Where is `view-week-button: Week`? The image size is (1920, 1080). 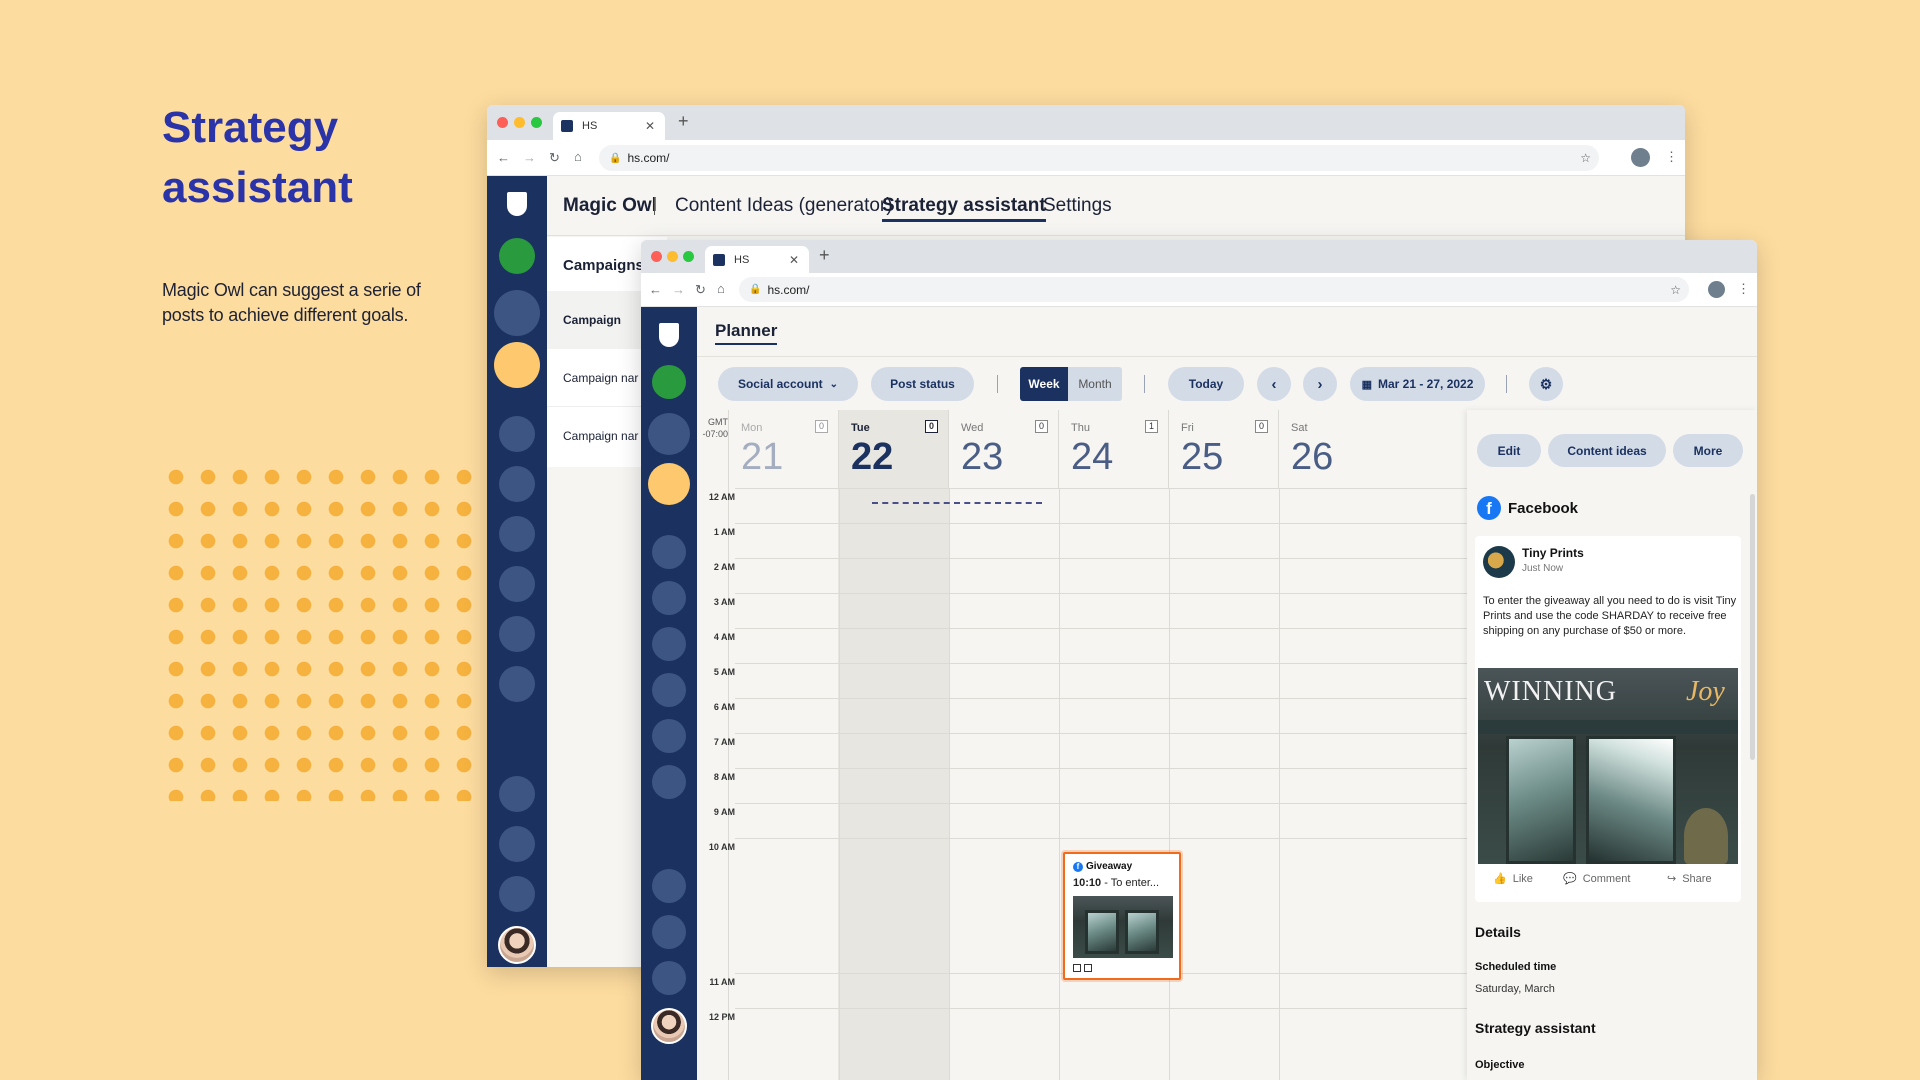 view-week-button: Week is located at coordinates (1044, 384).